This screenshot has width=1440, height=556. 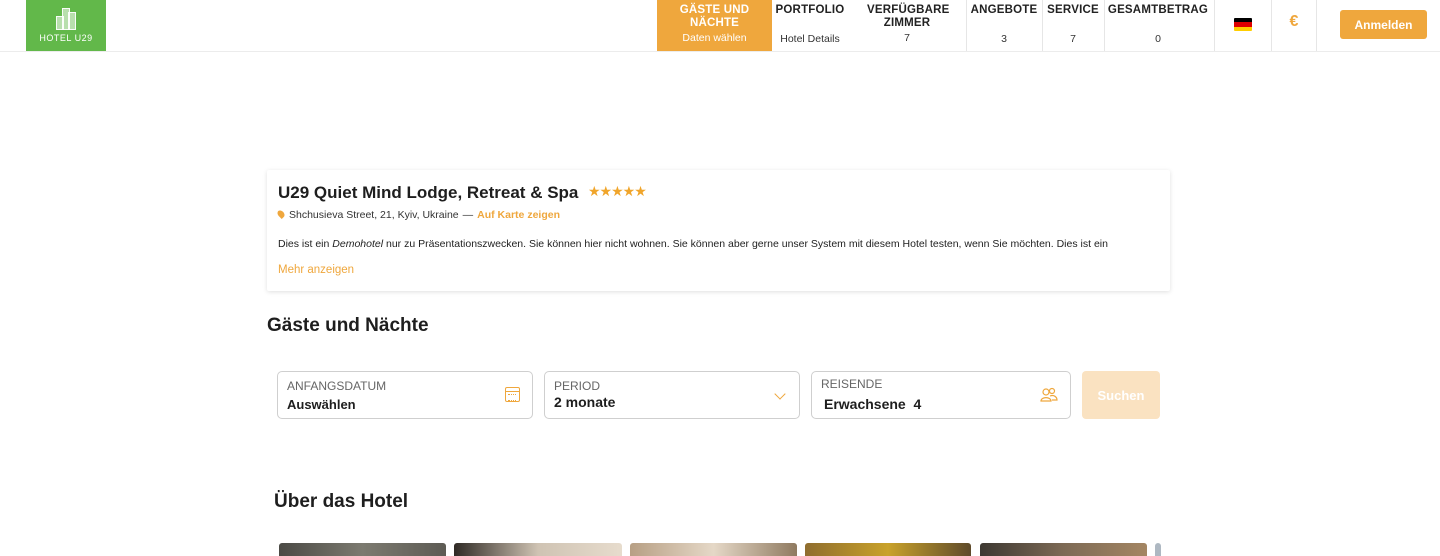 What do you see at coordinates (518, 215) in the screenshot?
I see `show-on-map-link: Auf Karte zeigen` at bounding box center [518, 215].